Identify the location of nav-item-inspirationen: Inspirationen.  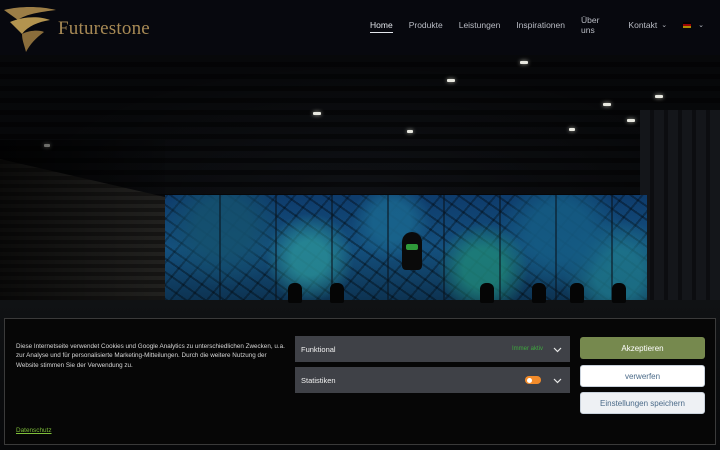
(540, 25).